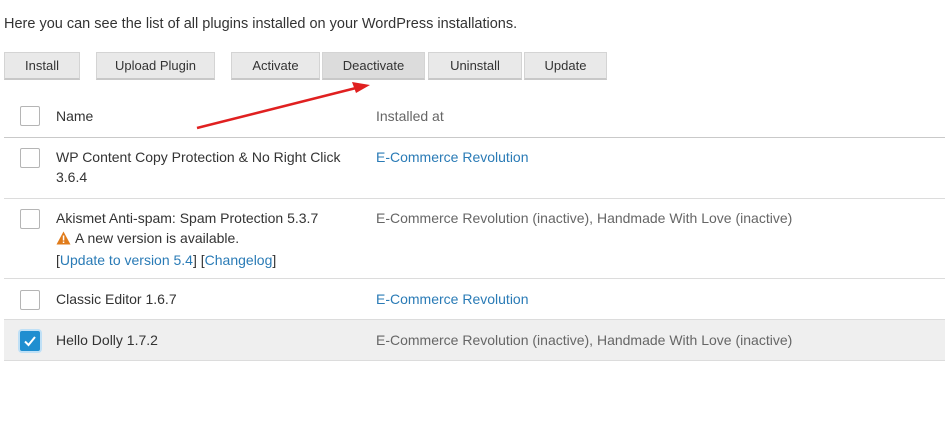  What do you see at coordinates (373, 66) in the screenshot?
I see `deactivate-button: Deactivate` at bounding box center [373, 66].